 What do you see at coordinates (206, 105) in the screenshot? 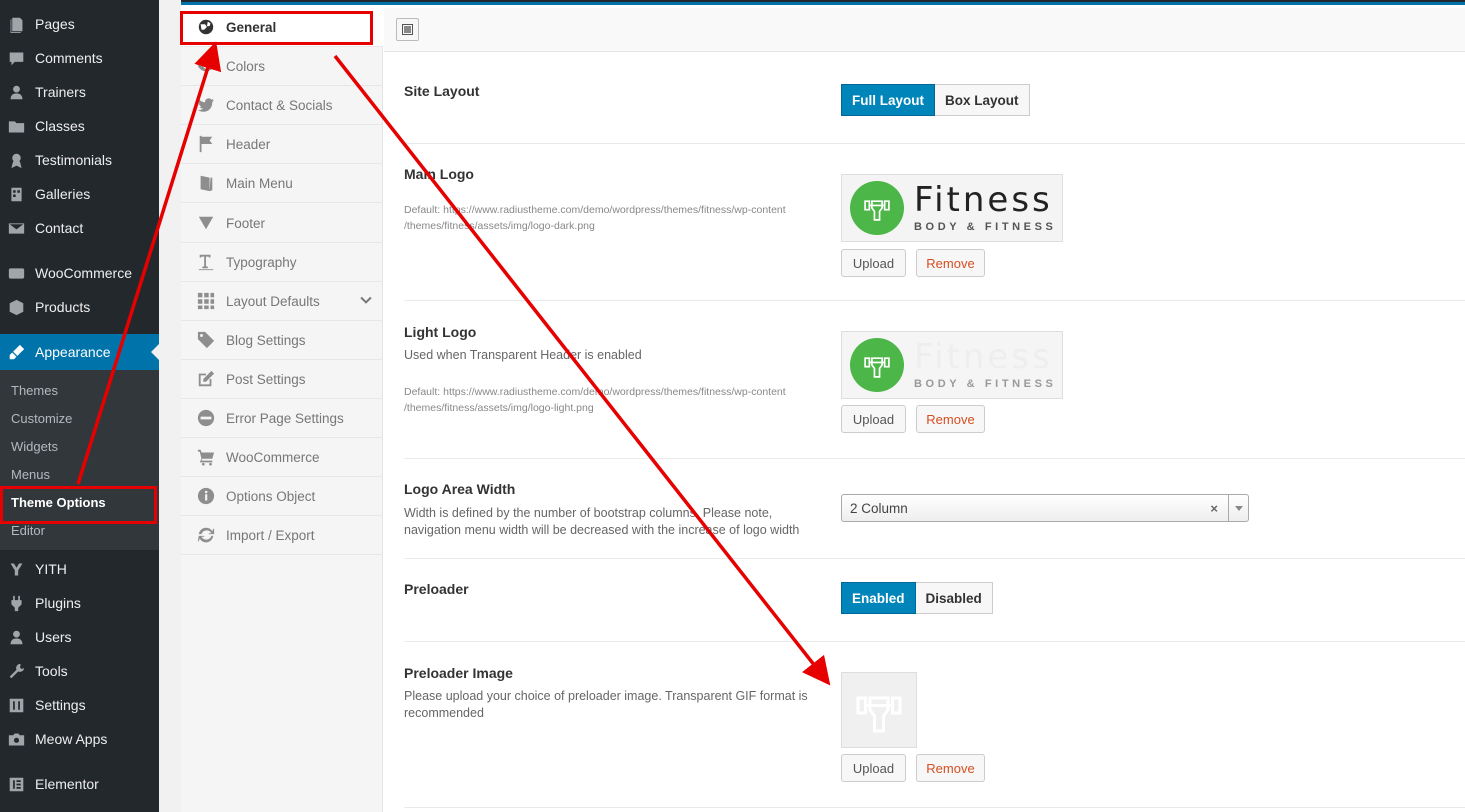
I see `twitter-icon` at bounding box center [206, 105].